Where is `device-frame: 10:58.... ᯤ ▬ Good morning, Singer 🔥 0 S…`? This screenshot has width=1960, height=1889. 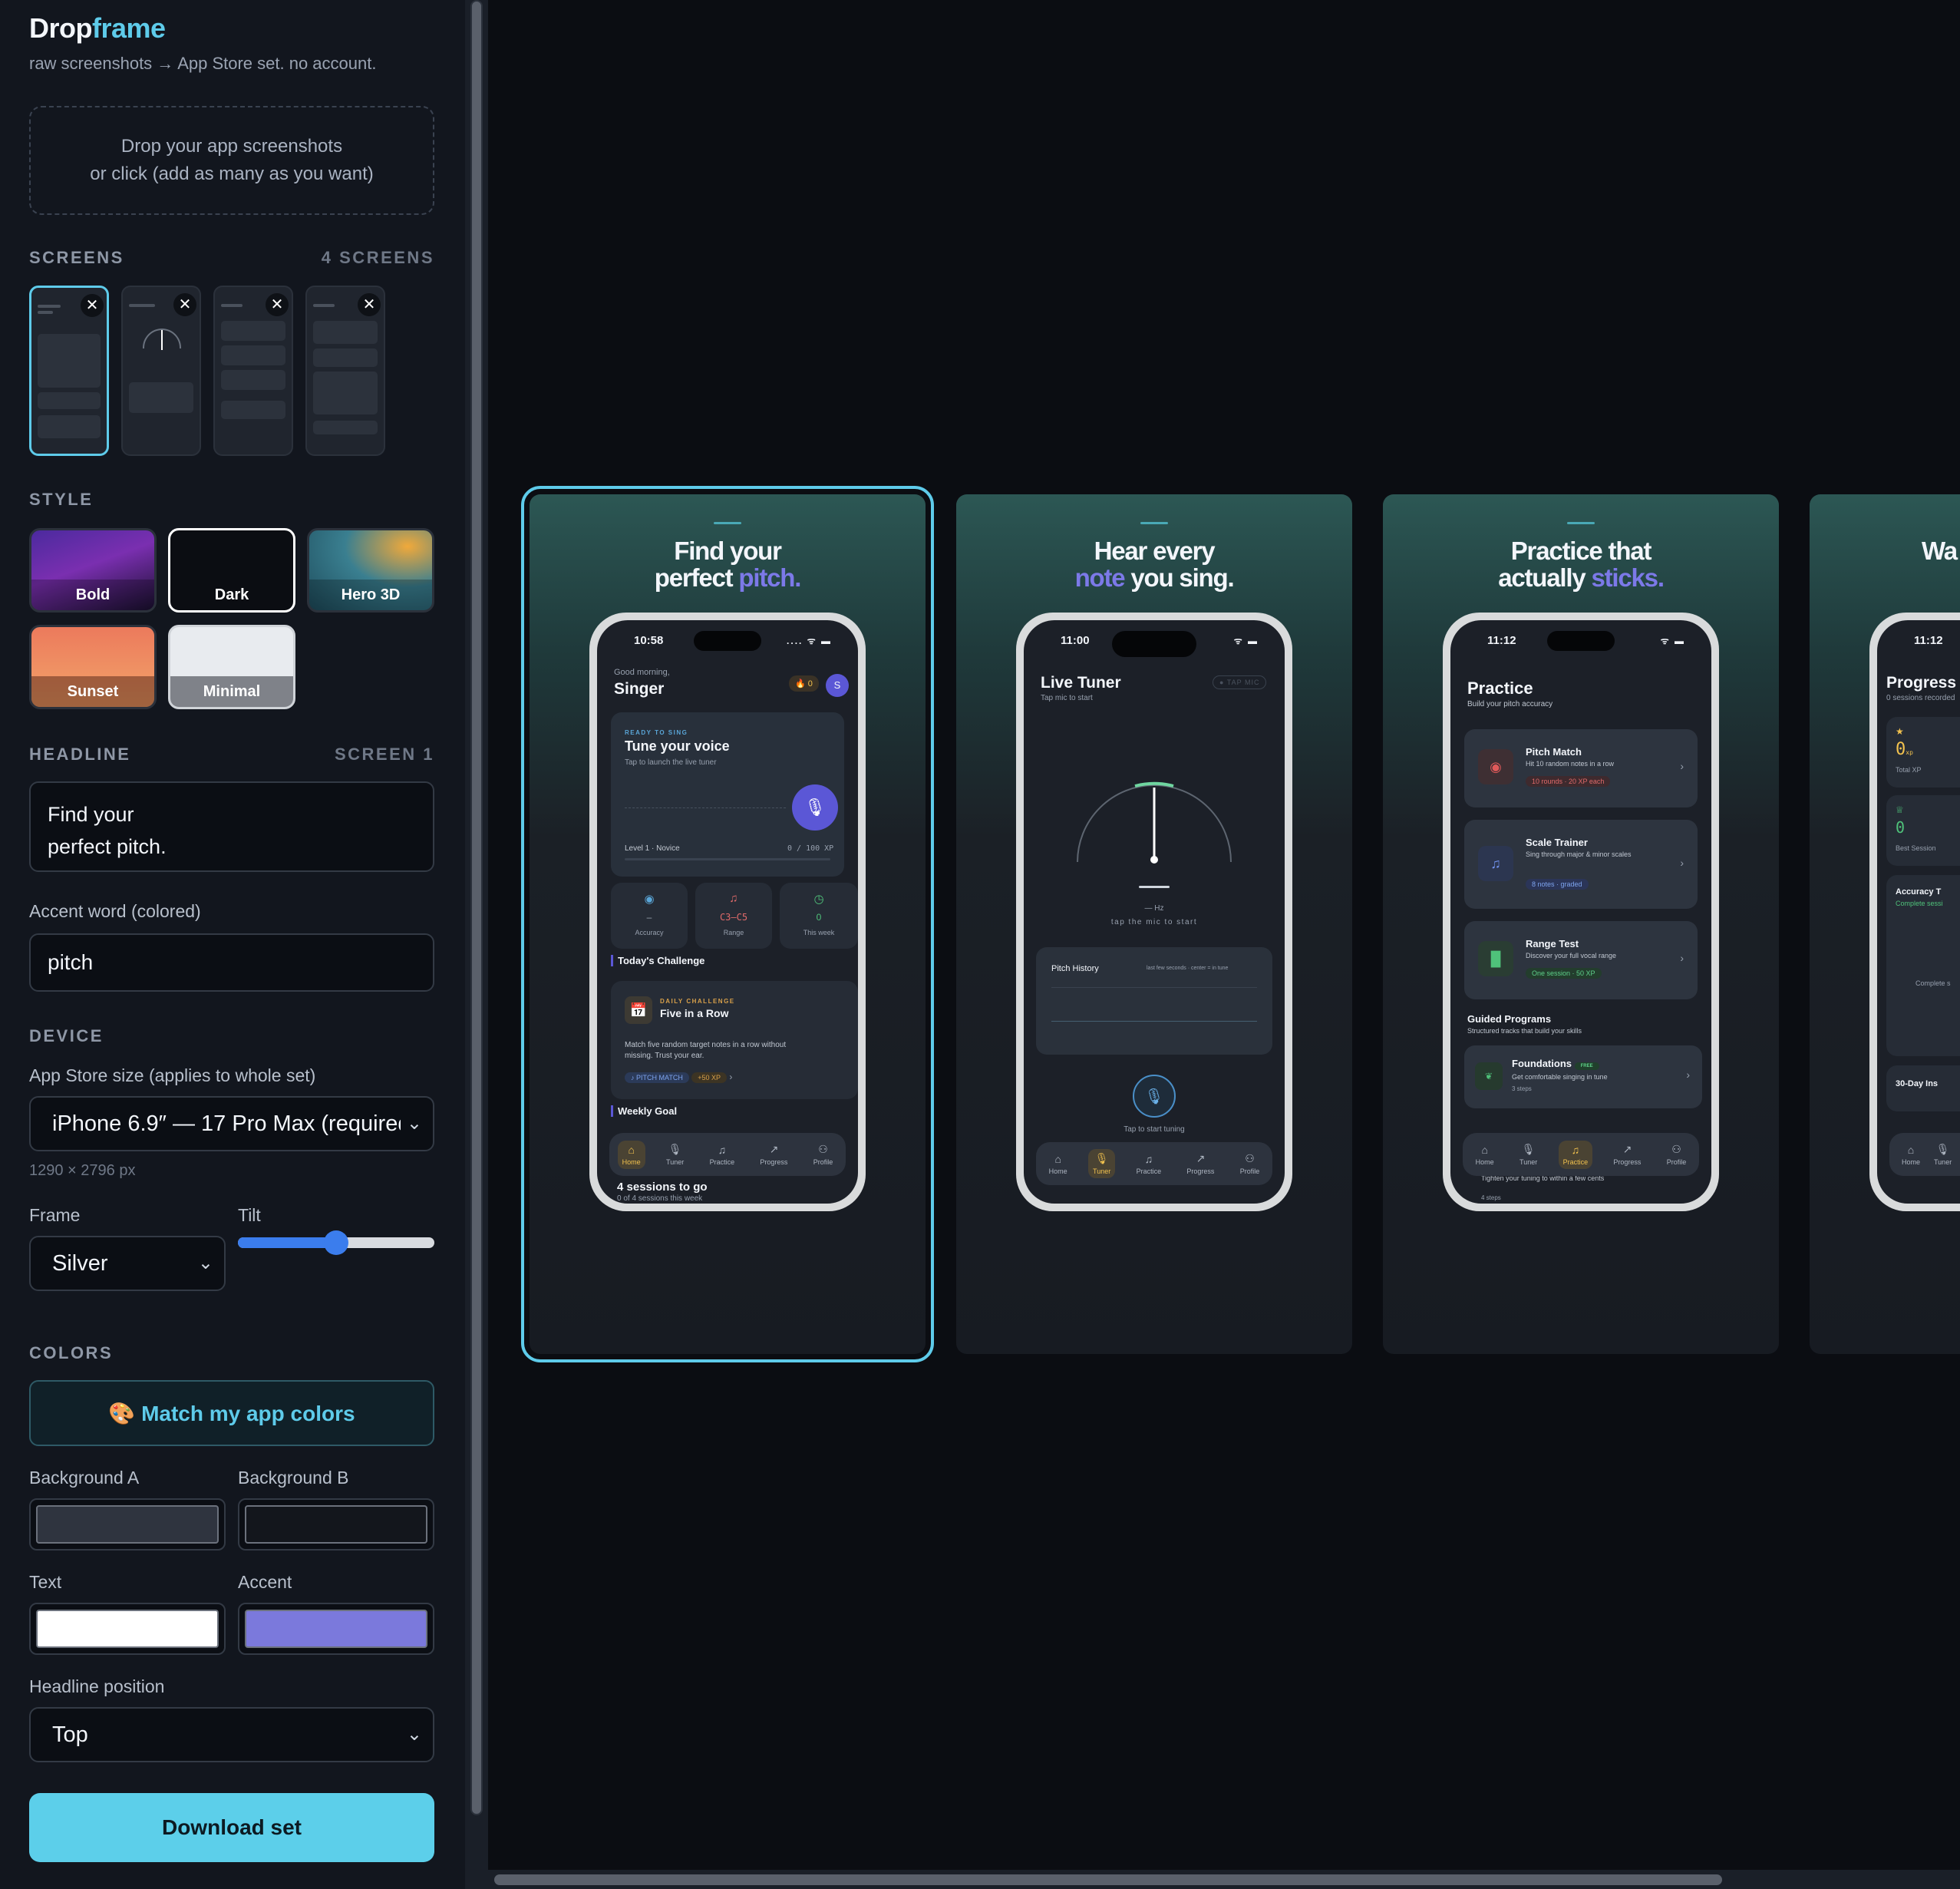
device-frame: 10:58.... ᯤ ▬ Good morning, Singer 🔥 0 S… is located at coordinates (727, 912).